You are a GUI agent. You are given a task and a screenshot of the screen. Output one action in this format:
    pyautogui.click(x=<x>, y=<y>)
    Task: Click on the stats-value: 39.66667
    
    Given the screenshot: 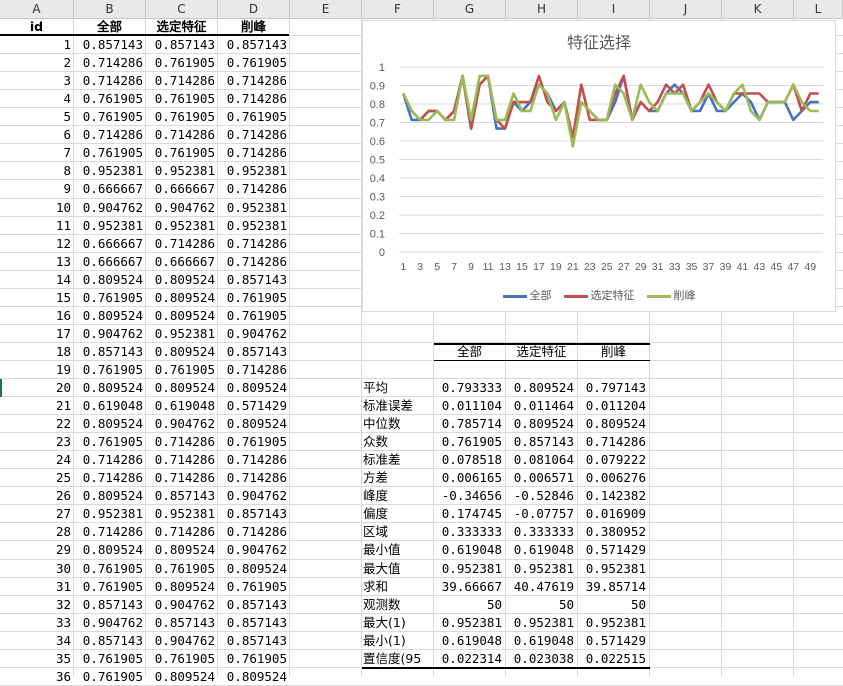 What is the action you would take?
    pyautogui.click(x=468, y=587)
    